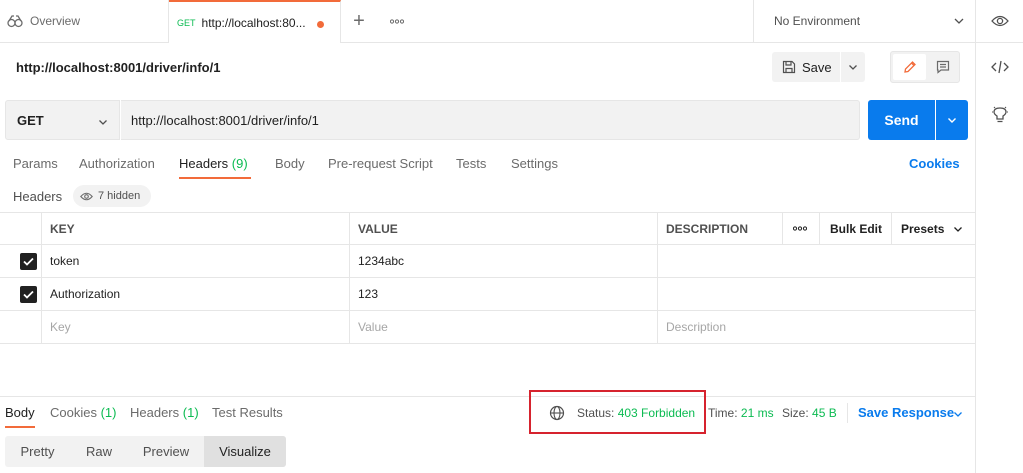 This screenshot has height=473, width=1023. I want to click on table-header-row: KEY VALUE DESCRIPTION Bulk Edit Presets, so click(487, 228).